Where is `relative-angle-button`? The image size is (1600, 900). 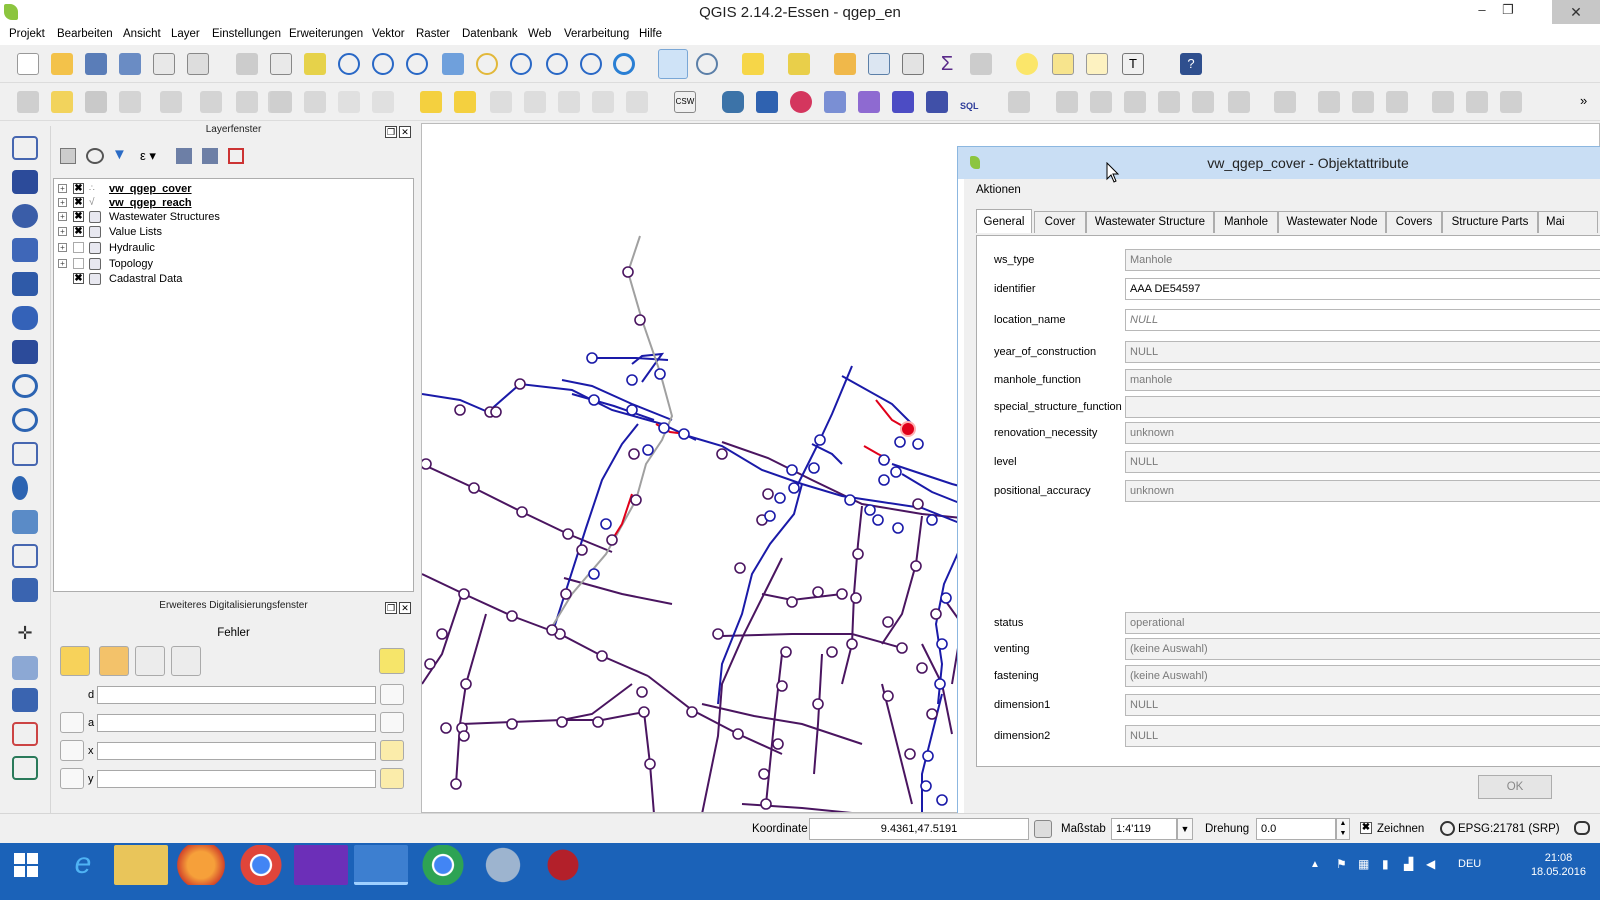
relative-angle-button is located at coordinates (72, 722).